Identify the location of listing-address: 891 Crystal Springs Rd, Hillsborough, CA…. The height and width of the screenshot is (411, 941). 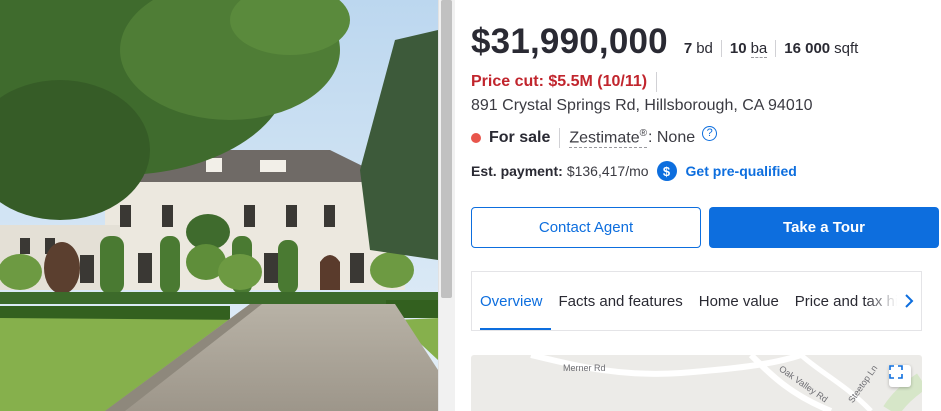
(642, 105).